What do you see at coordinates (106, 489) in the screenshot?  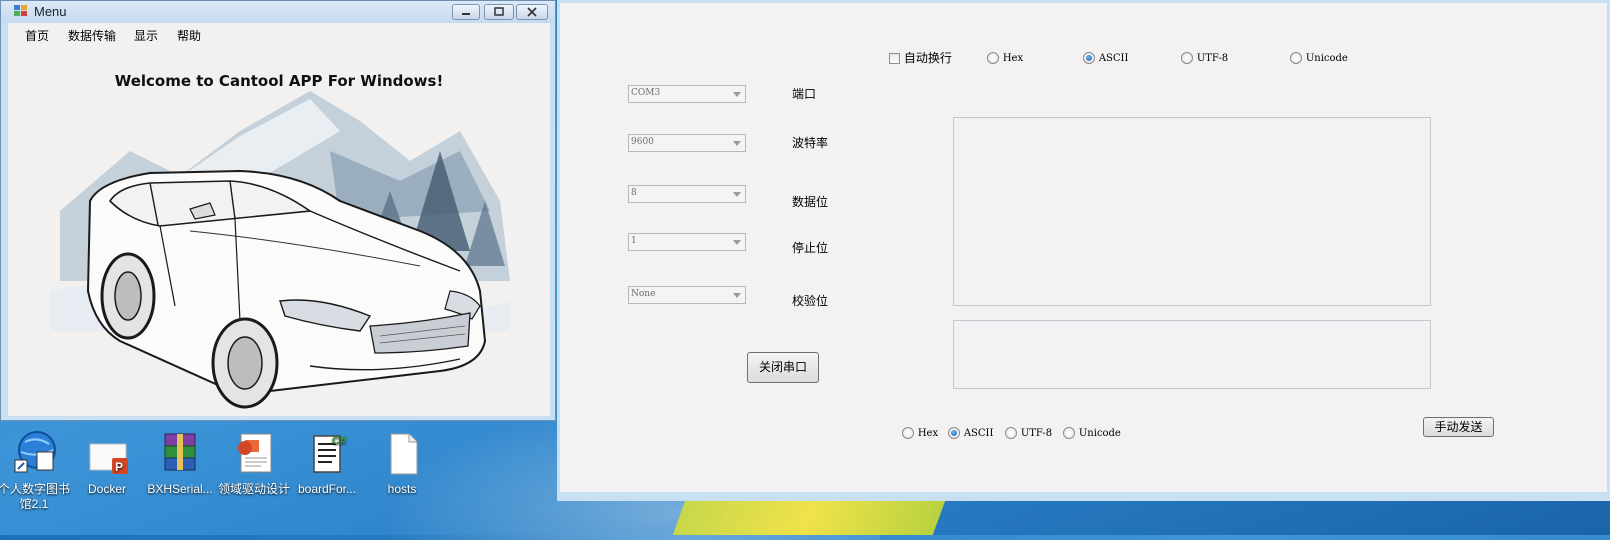 I see `desktop-icon-label: Docker` at bounding box center [106, 489].